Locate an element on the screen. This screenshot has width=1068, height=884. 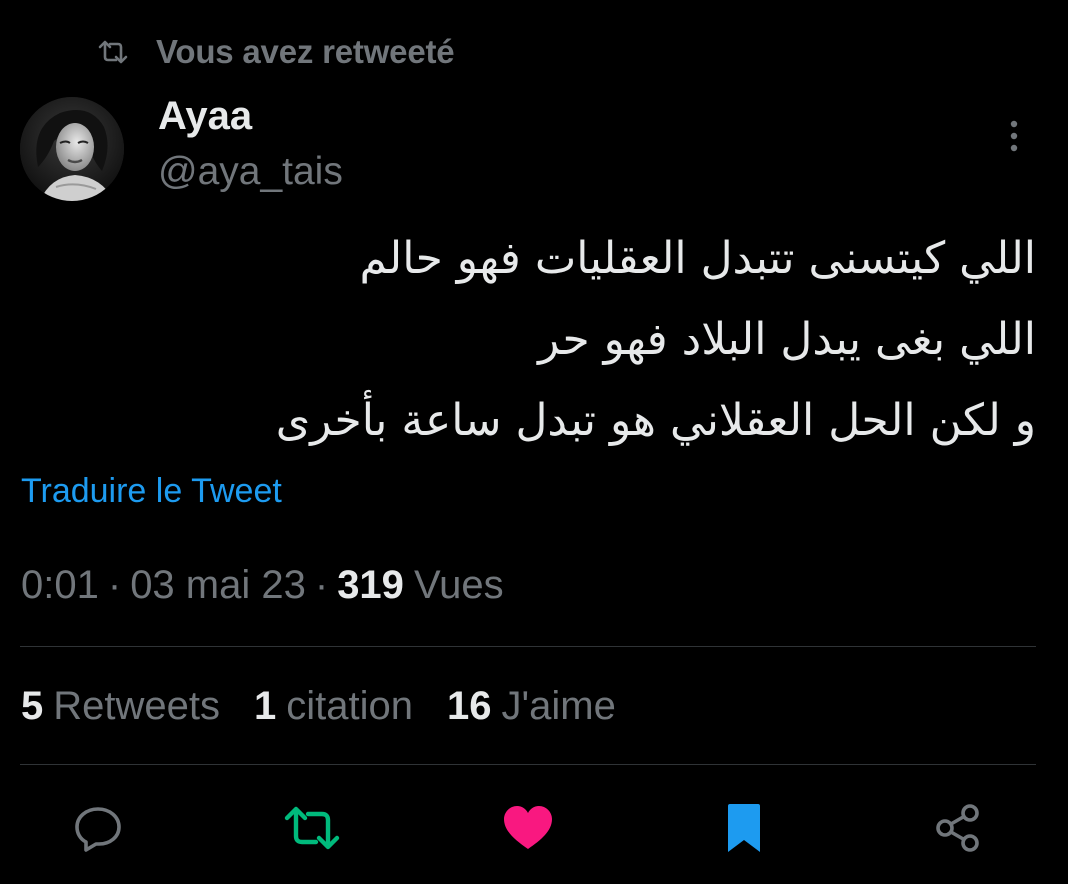
share-icon is located at coordinates (958, 830).